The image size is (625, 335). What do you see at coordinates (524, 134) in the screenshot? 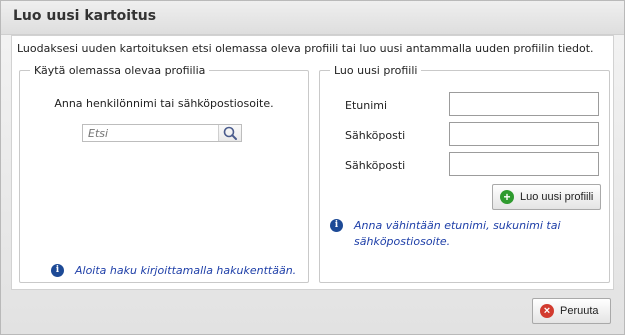
I see `email-field` at bounding box center [524, 134].